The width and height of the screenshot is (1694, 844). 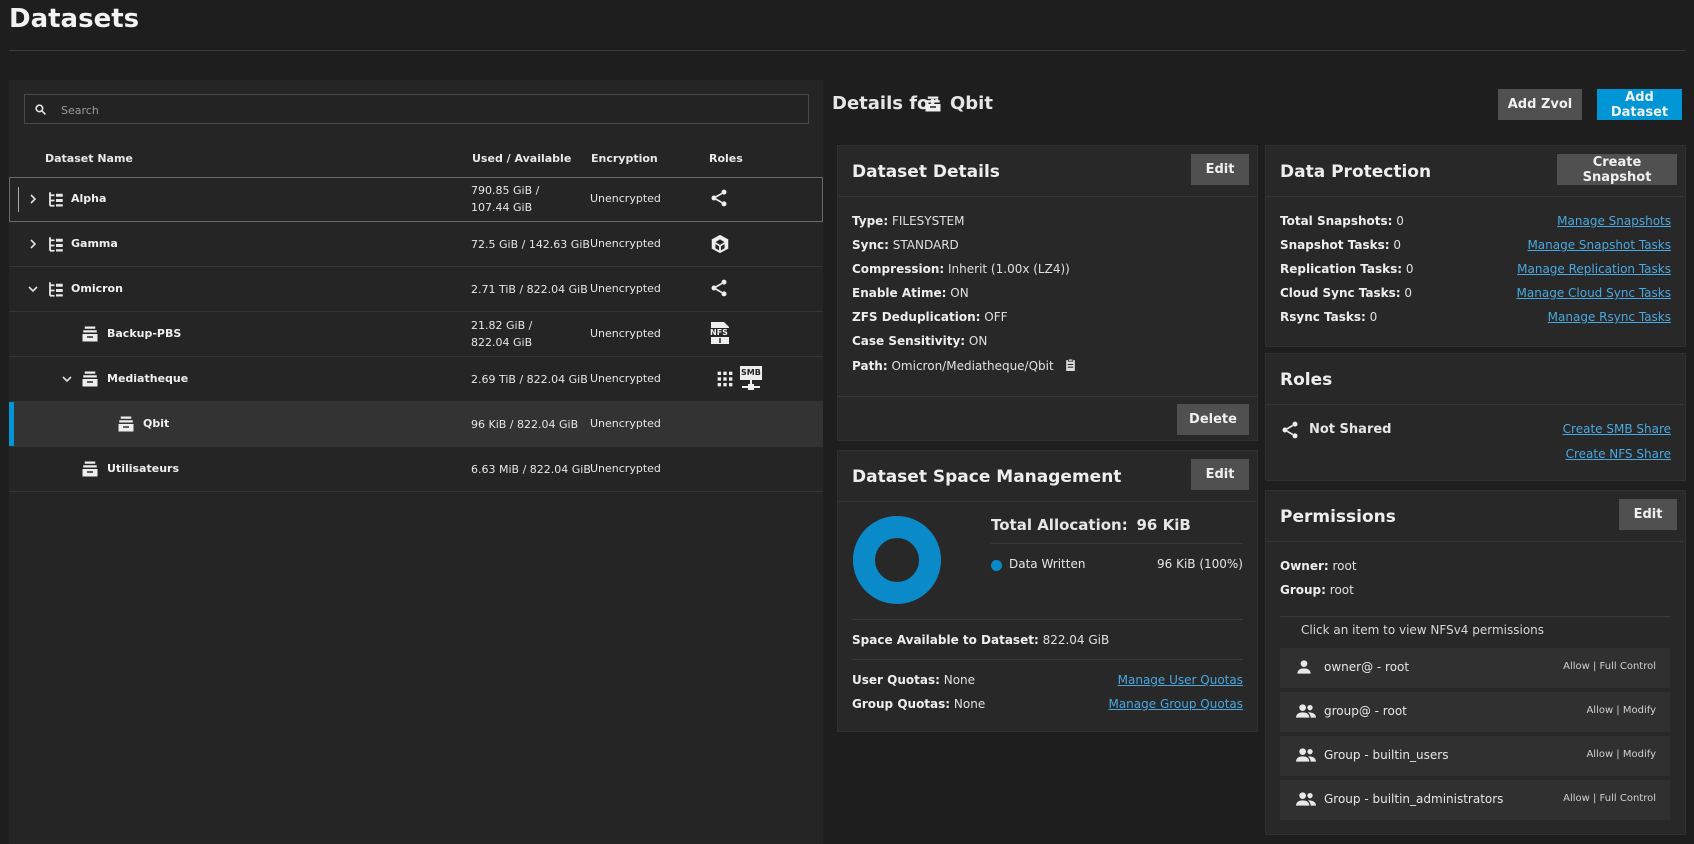 What do you see at coordinates (920, 341) in the screenshot?
I see `detail-case-sensitivity: Case Sensitivity: ON` at bounding box center [920, 341].